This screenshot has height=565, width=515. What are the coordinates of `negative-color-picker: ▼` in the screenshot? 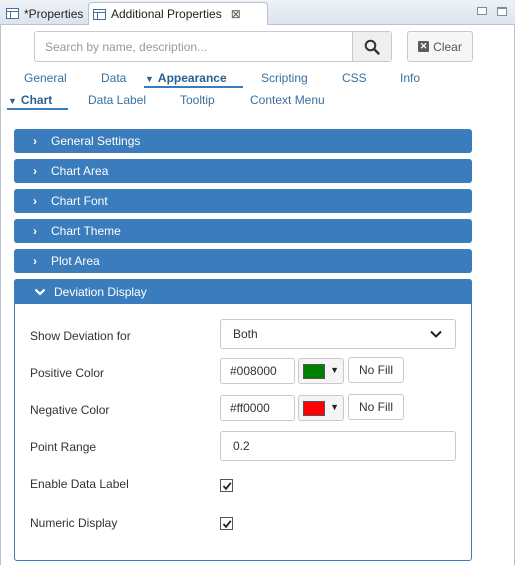 It's located at (321, 408).